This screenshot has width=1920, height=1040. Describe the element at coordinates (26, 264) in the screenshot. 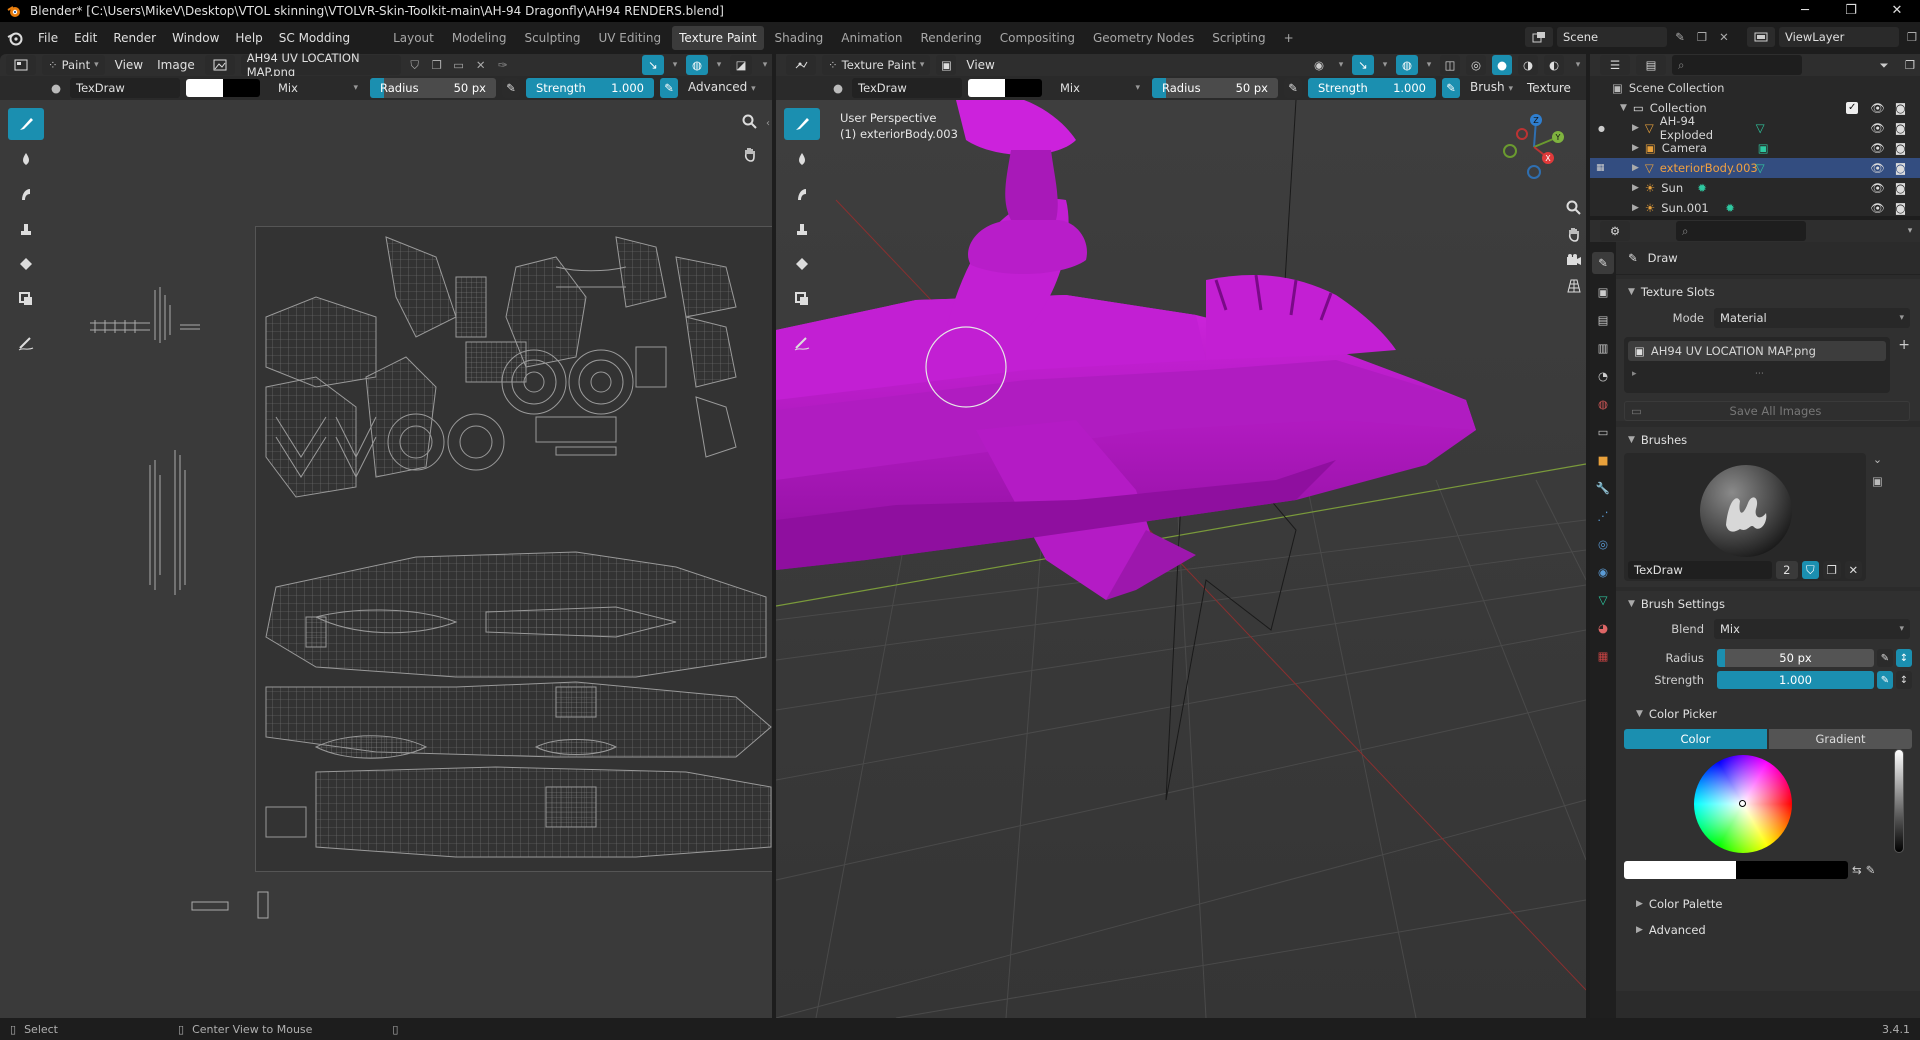

I see `fill-tool-button` at that location.